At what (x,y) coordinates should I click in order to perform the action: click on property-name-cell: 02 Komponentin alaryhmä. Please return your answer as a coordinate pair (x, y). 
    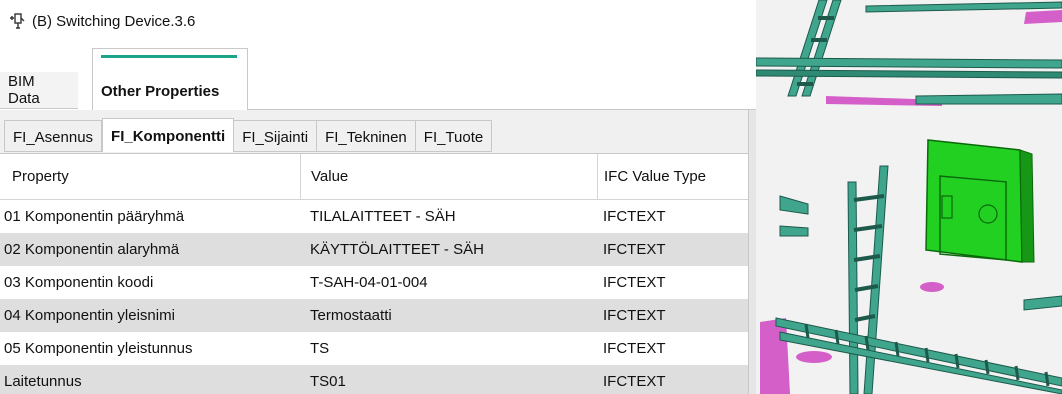
    Looking at the image, I should click on (92, 249).